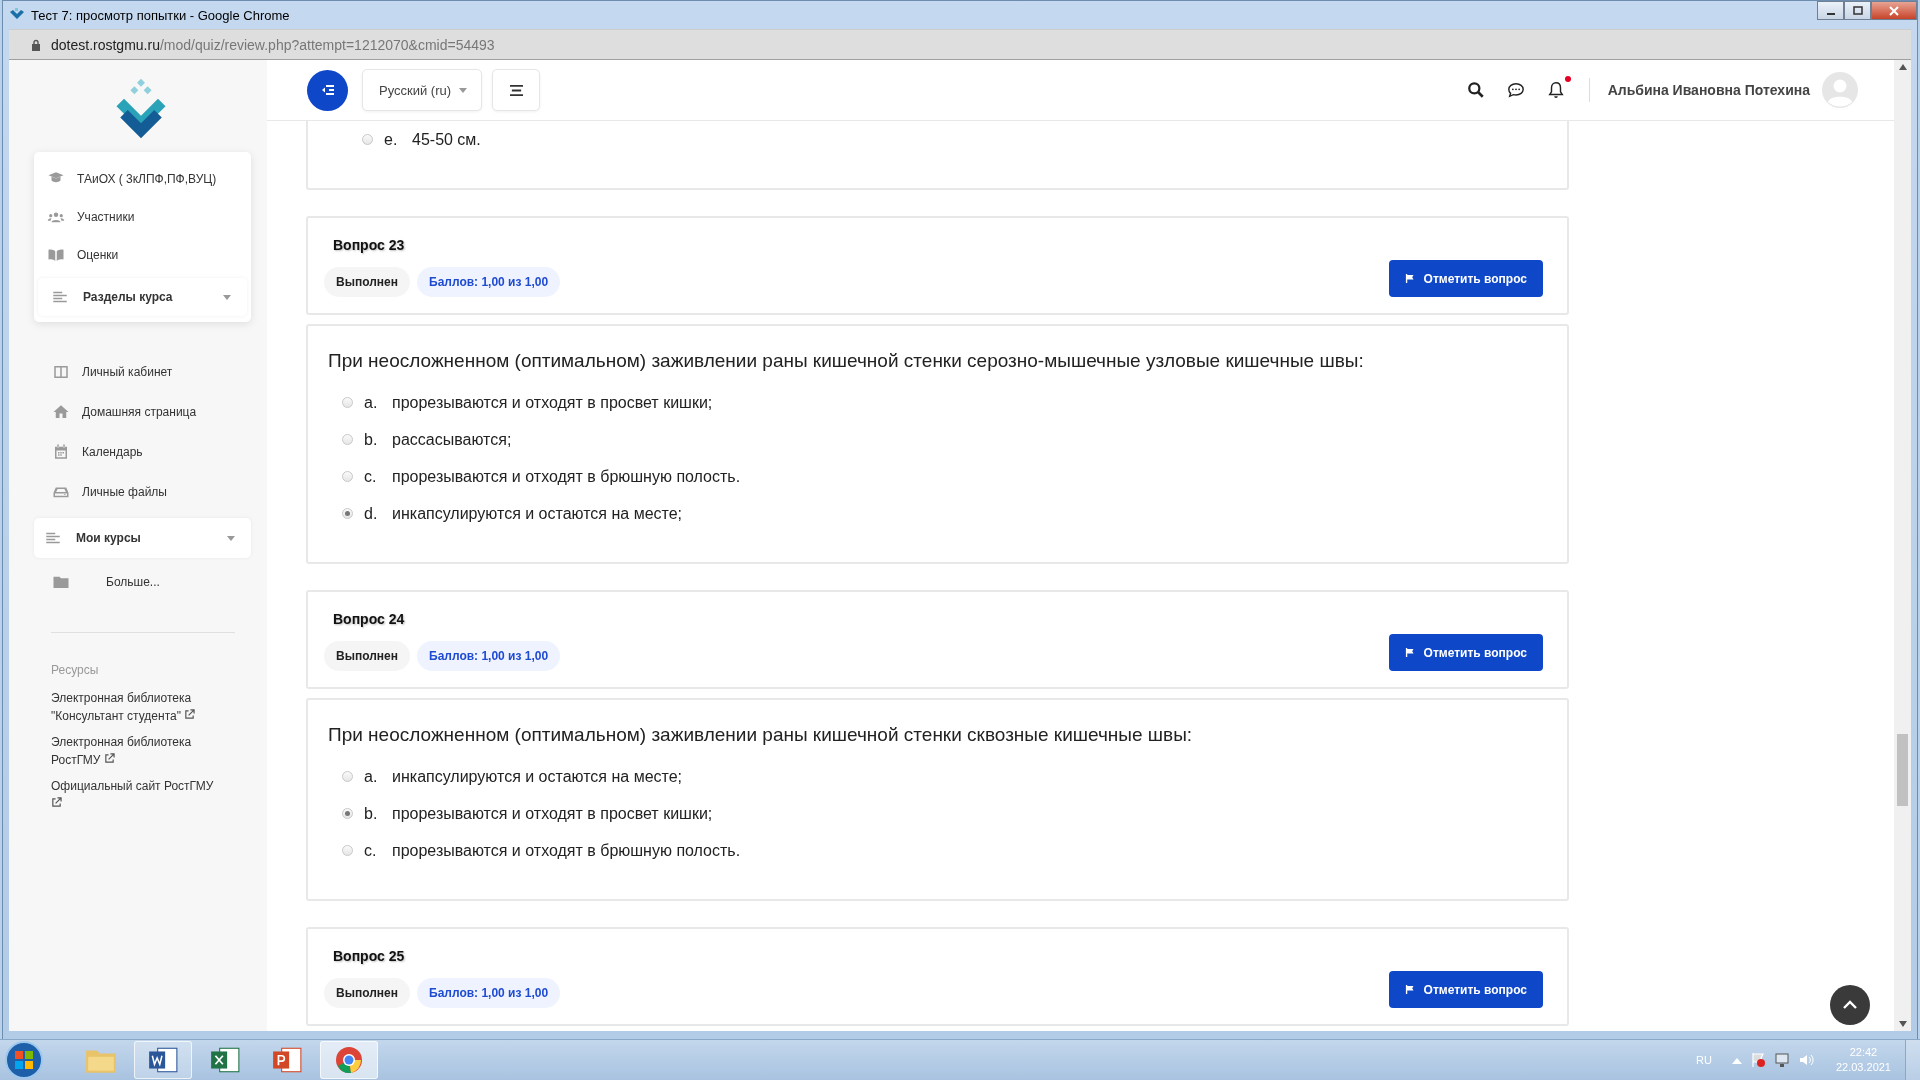 The width and height of the screenshot is (1920, 1080). What do you see at coordinates (36, 44) in the screenshot?
I see `lock-icon` at bounding box center [36, 44].